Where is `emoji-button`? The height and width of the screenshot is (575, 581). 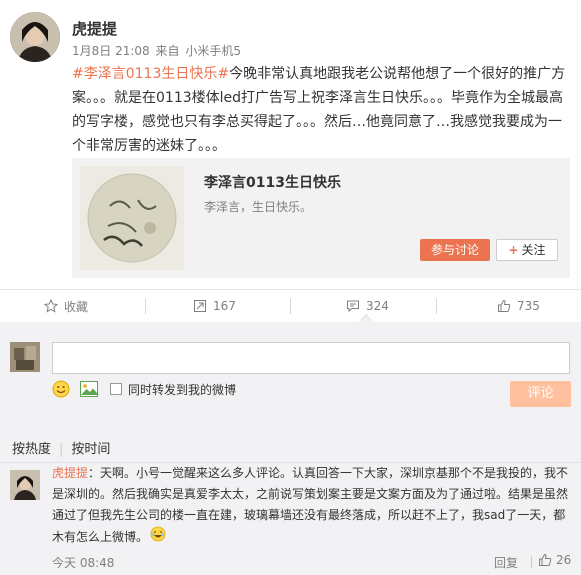 emoji-button is located at coordinates (61, 389).